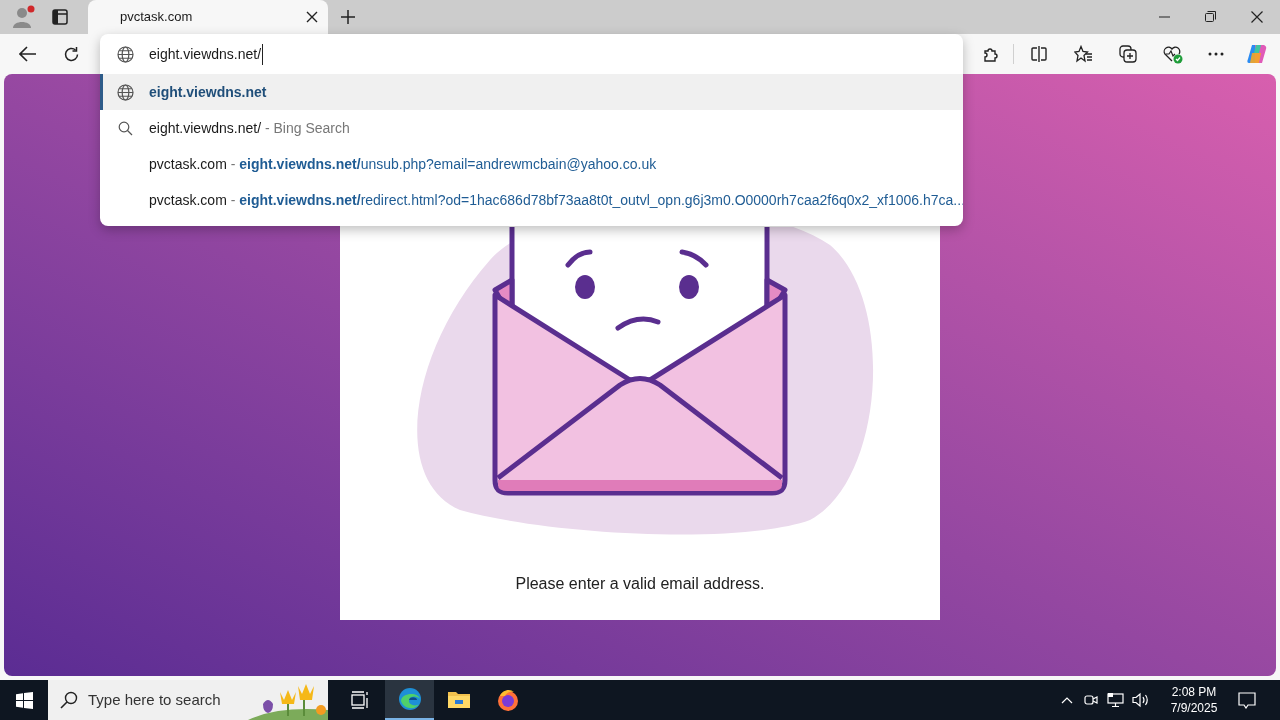  Describe the element at coordinates (348, 17) in the screenshot. I see `new-tab-icon` at that location.